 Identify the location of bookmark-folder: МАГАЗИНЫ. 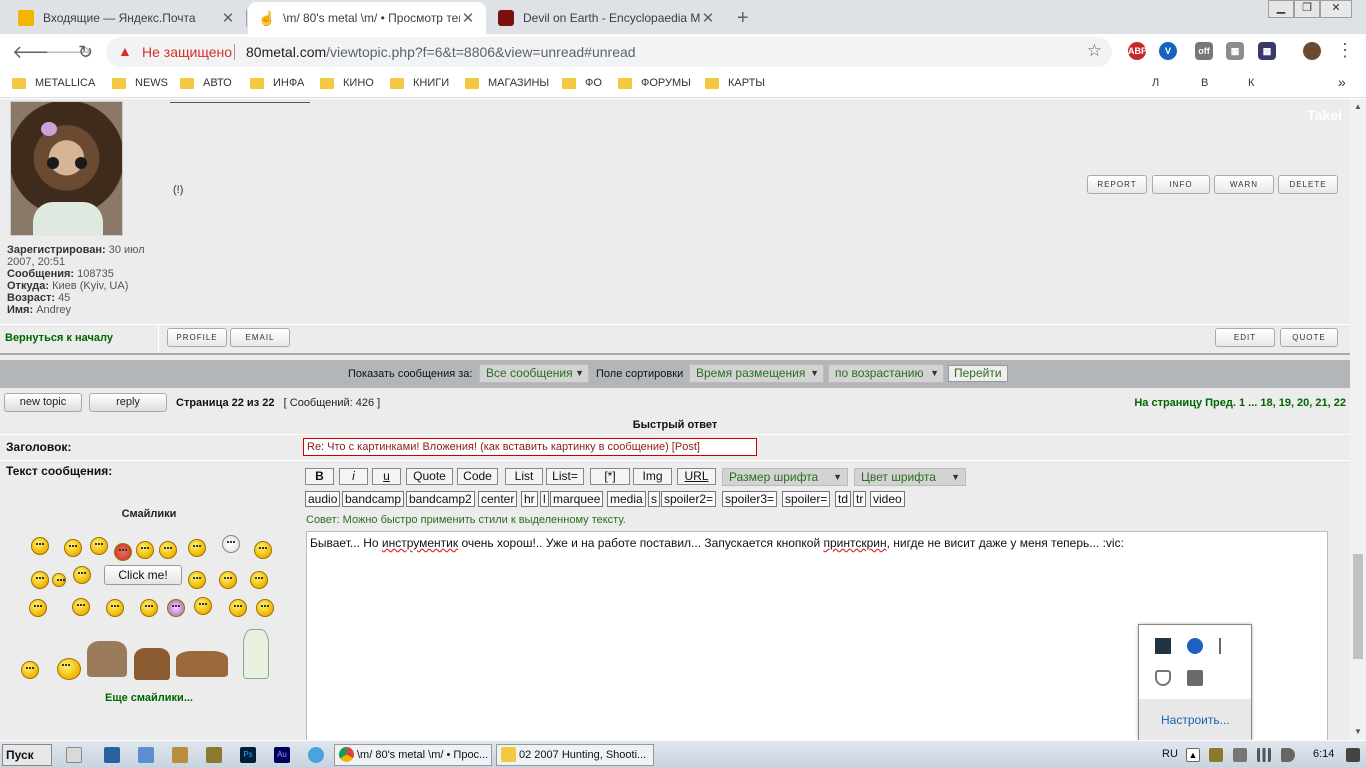
(507, 83).